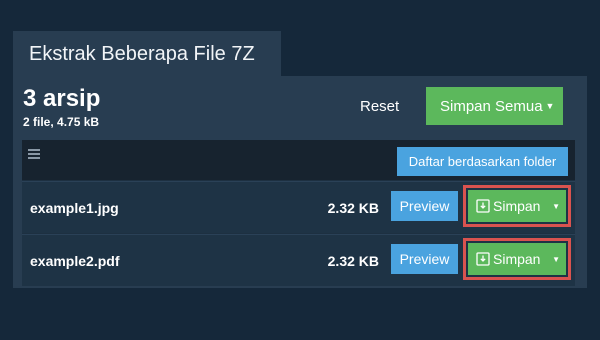 The height and width of the screenshot is (340, 600). What do you see at coordinates (74, 208) in the screenshot?
I see `file-name: example1.jpg` at bounding box center [74, 208].